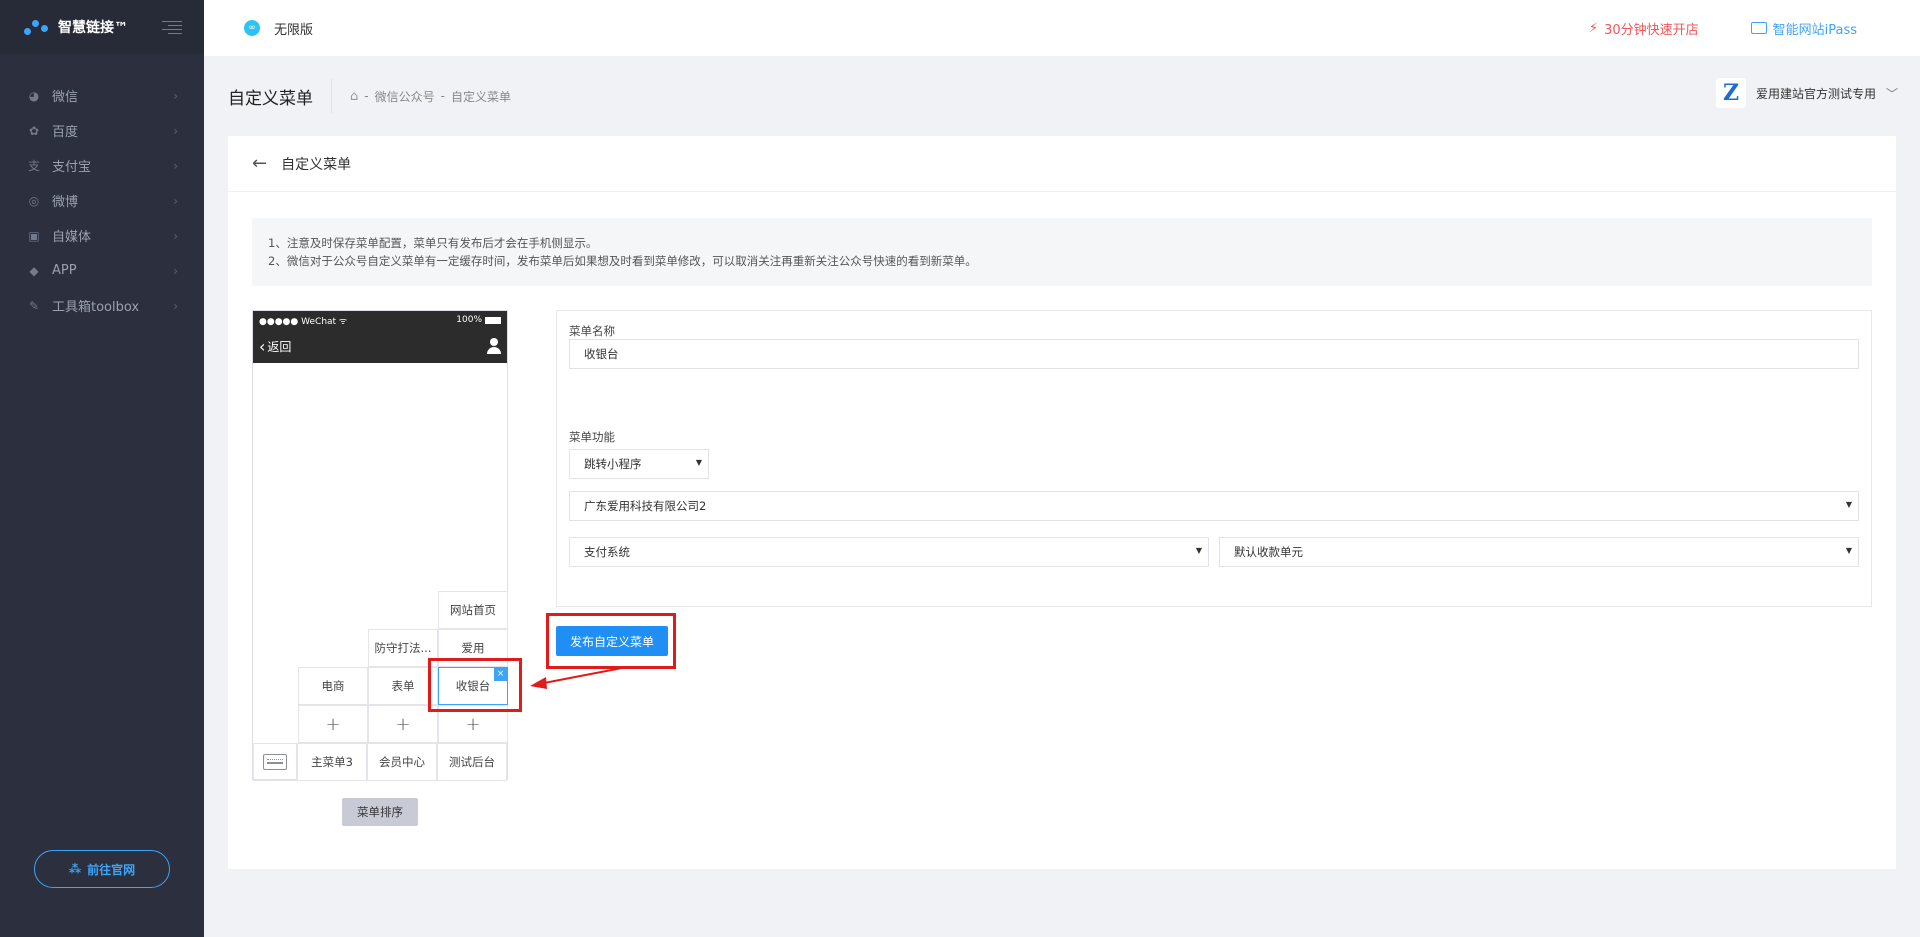 The width and height of the screenshot is (1920, 937). Describe the element at coordinates (380, 812) in the screenshot. I see `menu-sort-button: 菜单排序` at that location.